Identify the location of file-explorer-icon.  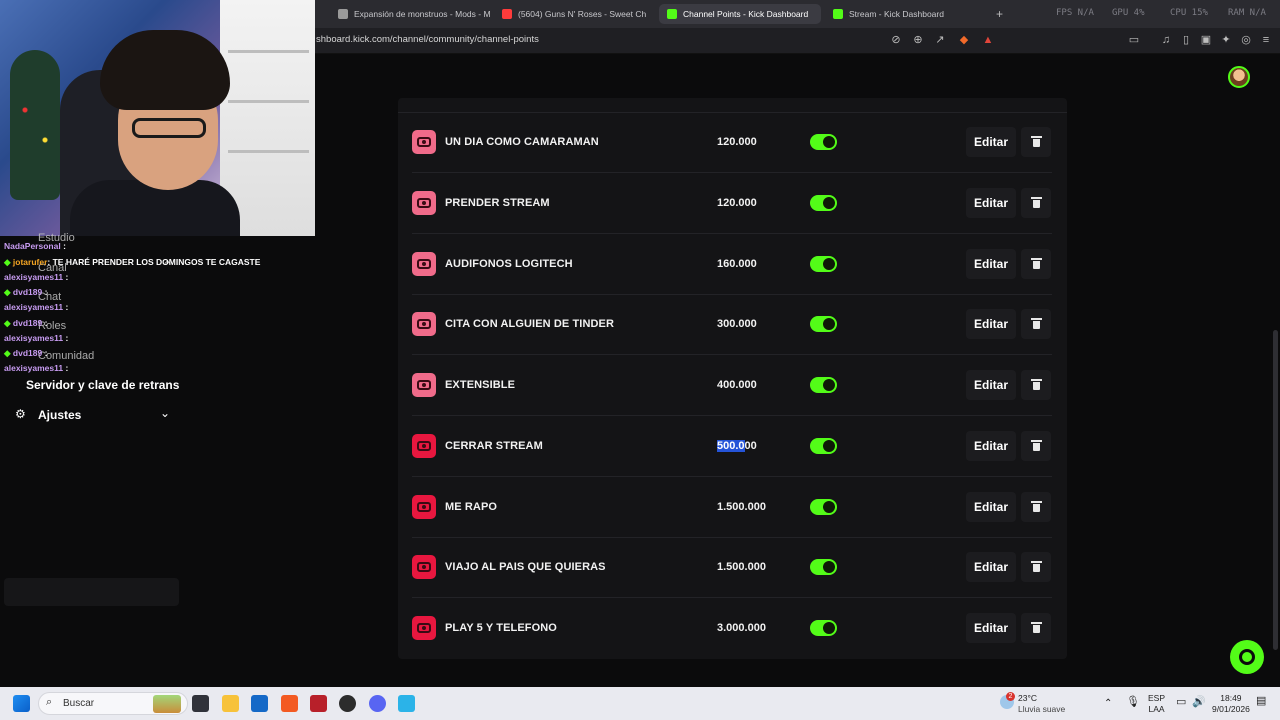
(230, 703).